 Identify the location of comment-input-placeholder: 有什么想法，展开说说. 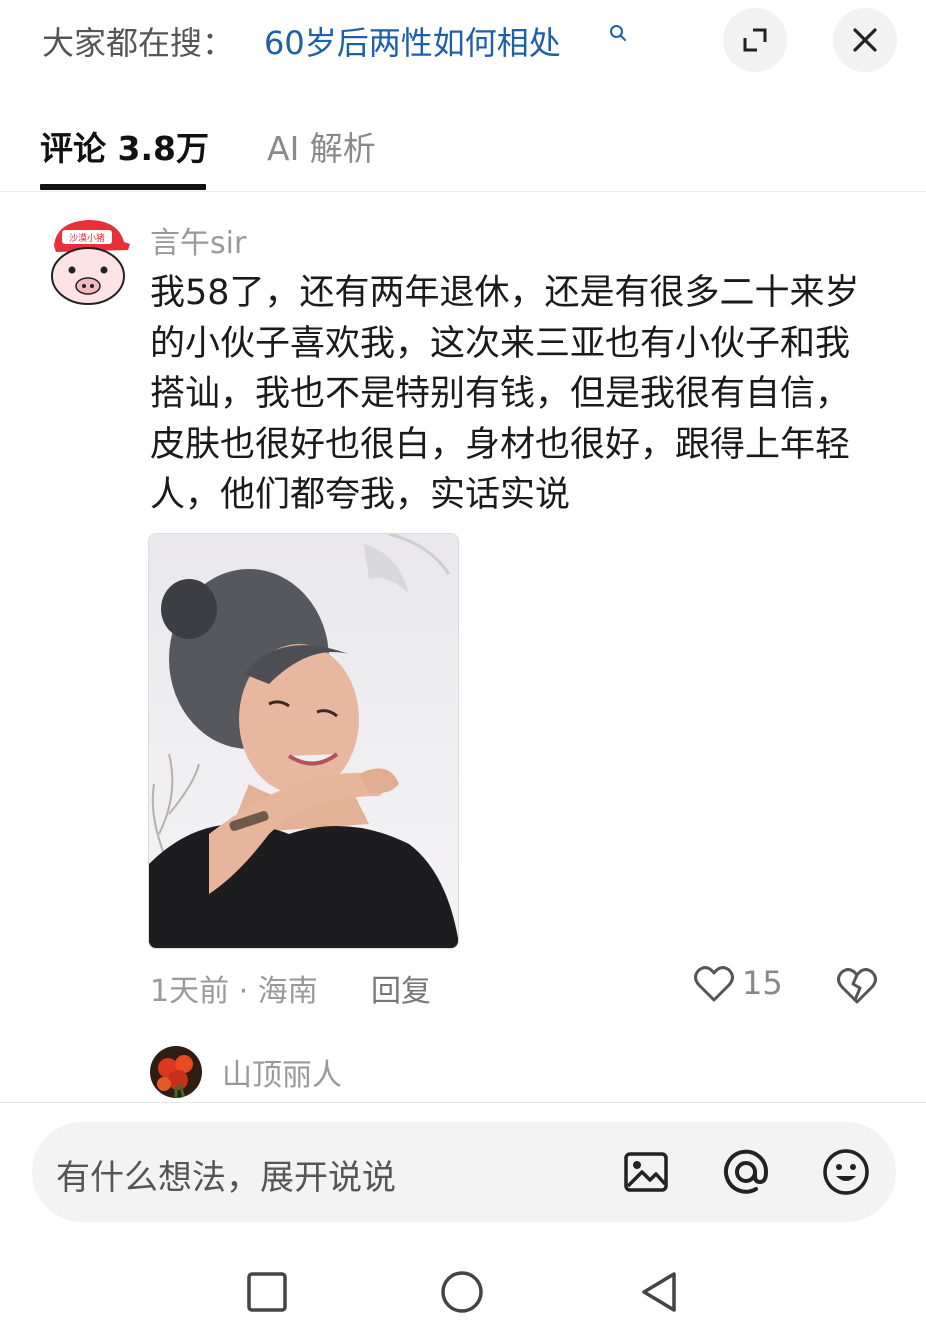
(226, 1178).